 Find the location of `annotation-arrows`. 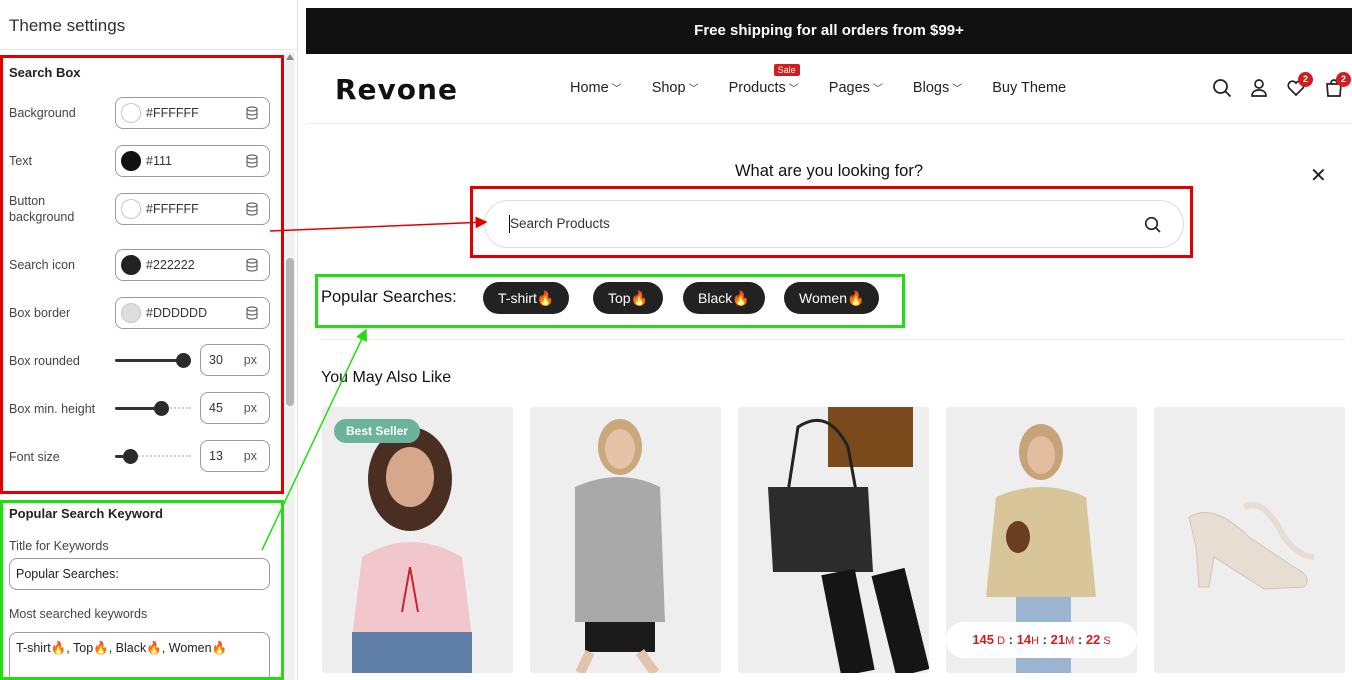

annotation-arrows is located at coordinates (374, 383).